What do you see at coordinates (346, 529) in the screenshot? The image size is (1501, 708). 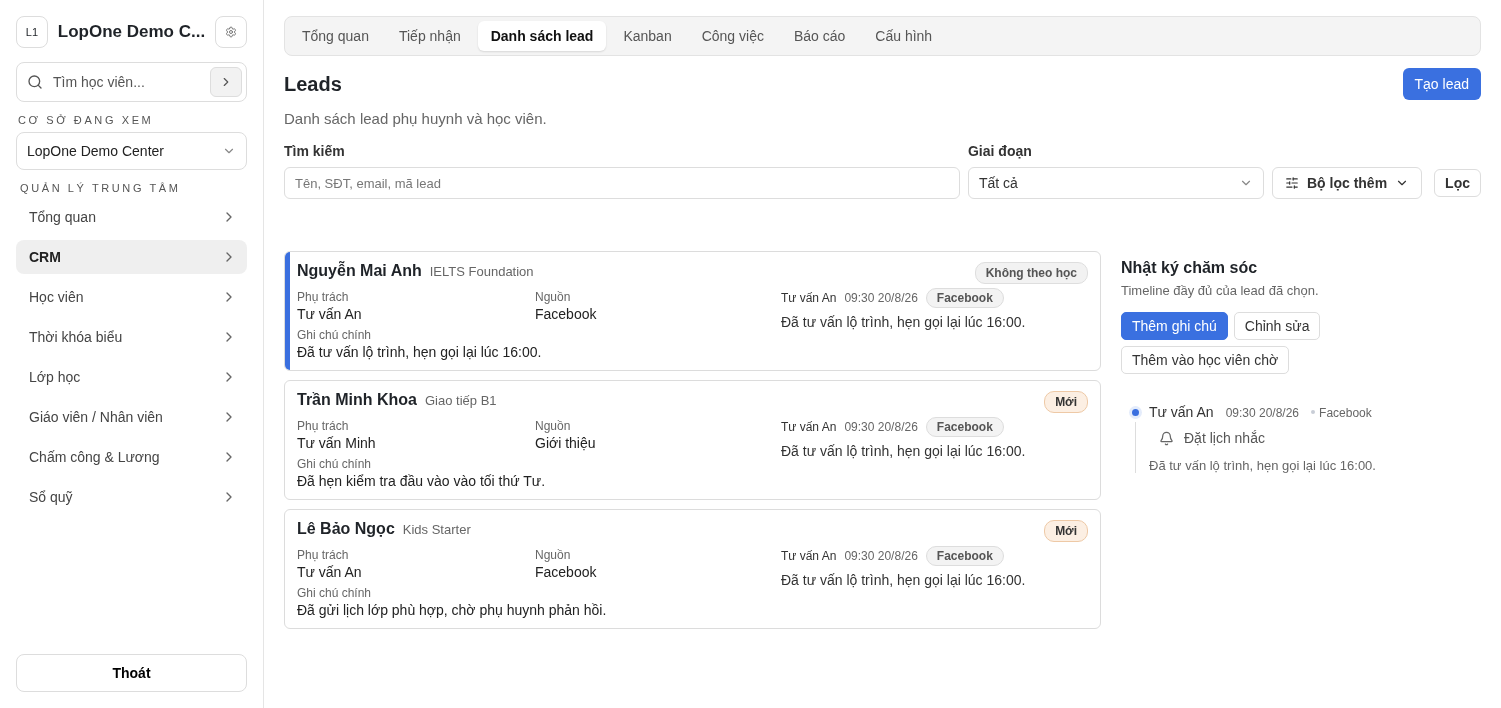 I see `lead-name: Lê Bảo Ngọc` at bounding box center [346, 529].